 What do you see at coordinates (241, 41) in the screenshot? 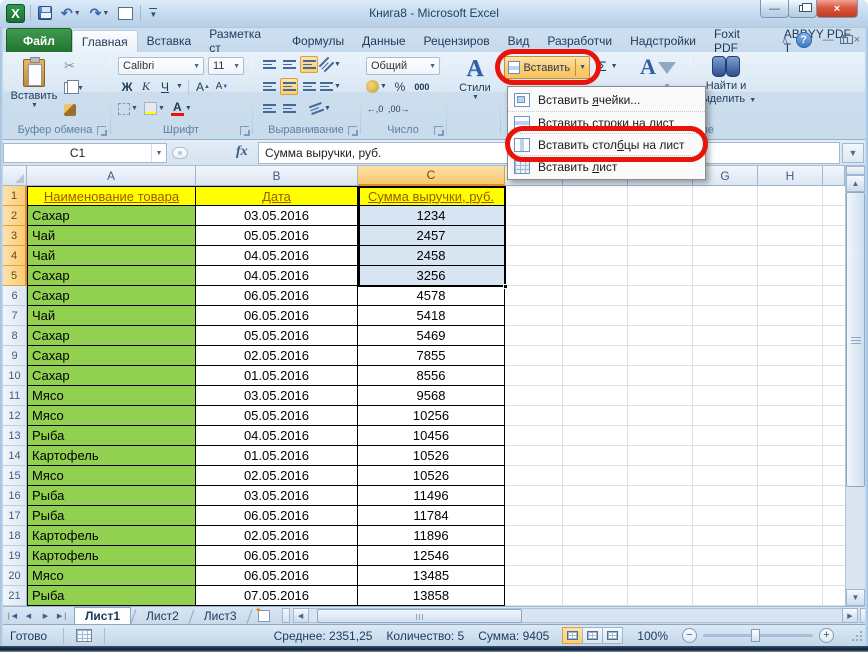
I see `tab-Разметка ст: Разметка ст` at bounding box center [241, 41].